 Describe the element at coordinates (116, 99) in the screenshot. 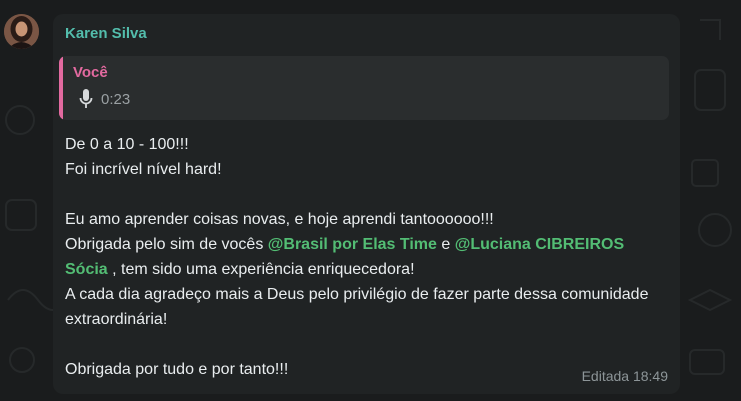

I see `voice-duration: 0:23` at that location.